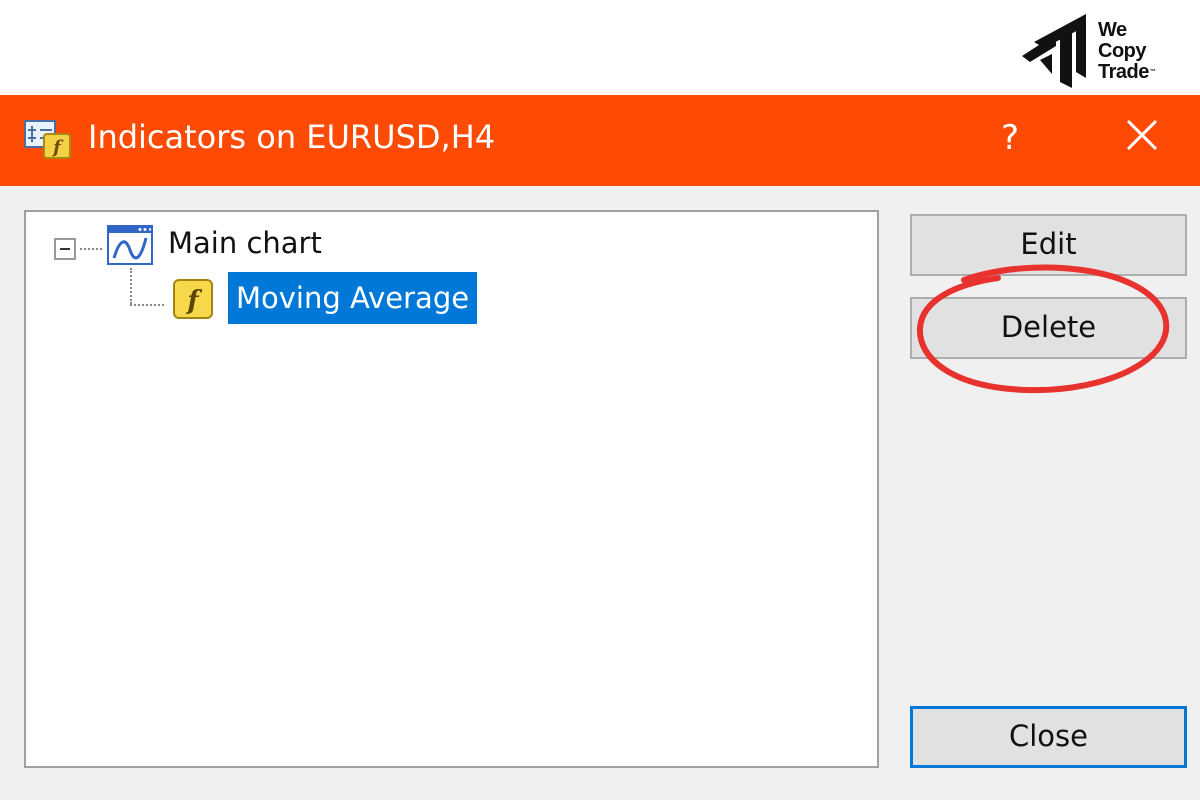 This screenshot has height=800, width=1200. I want to click on tree-node-label: Main chart, so click(245, 243).